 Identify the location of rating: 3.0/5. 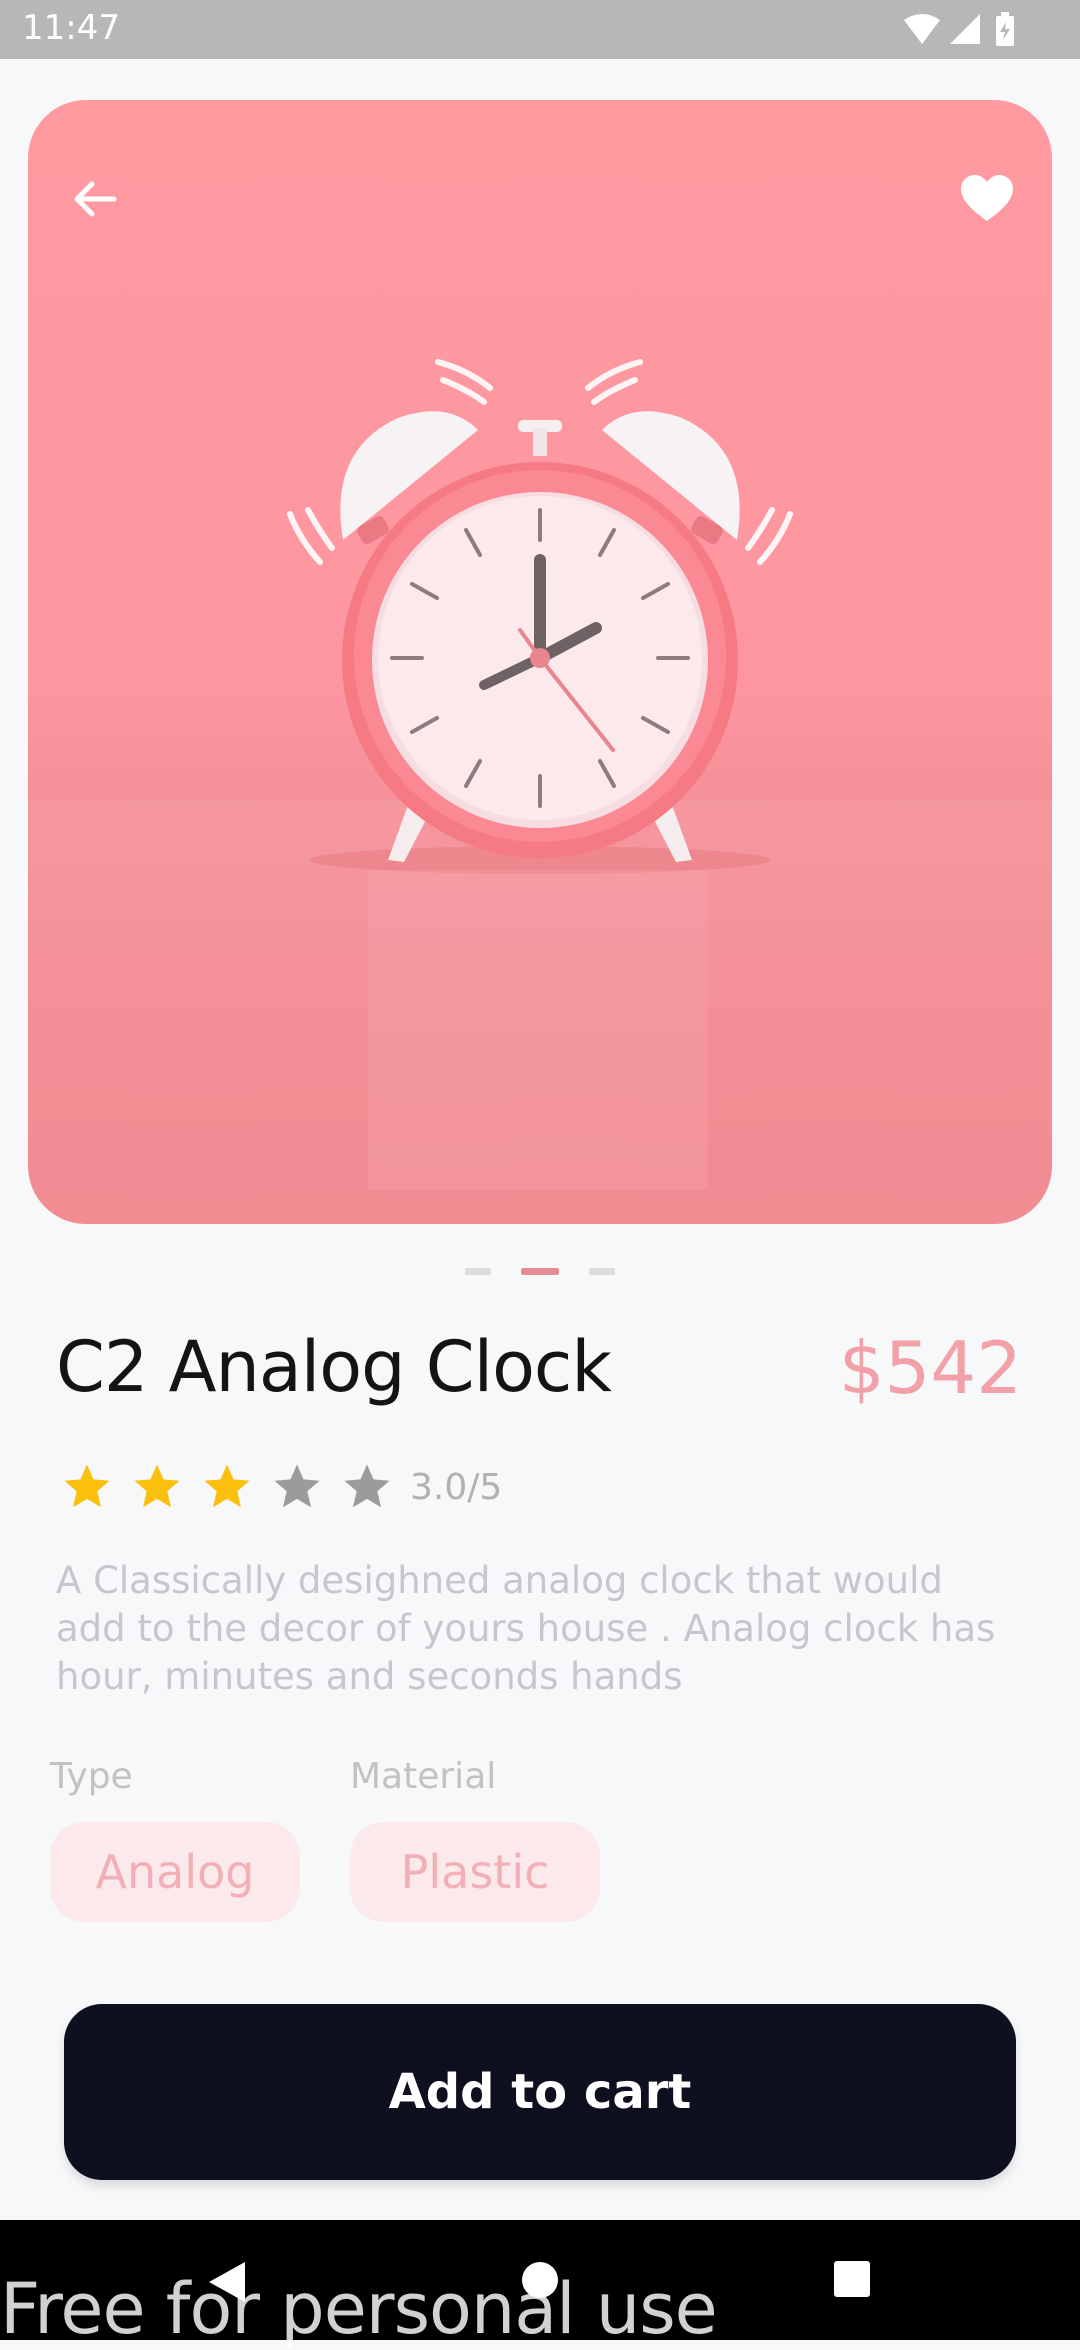
(281, 1487).